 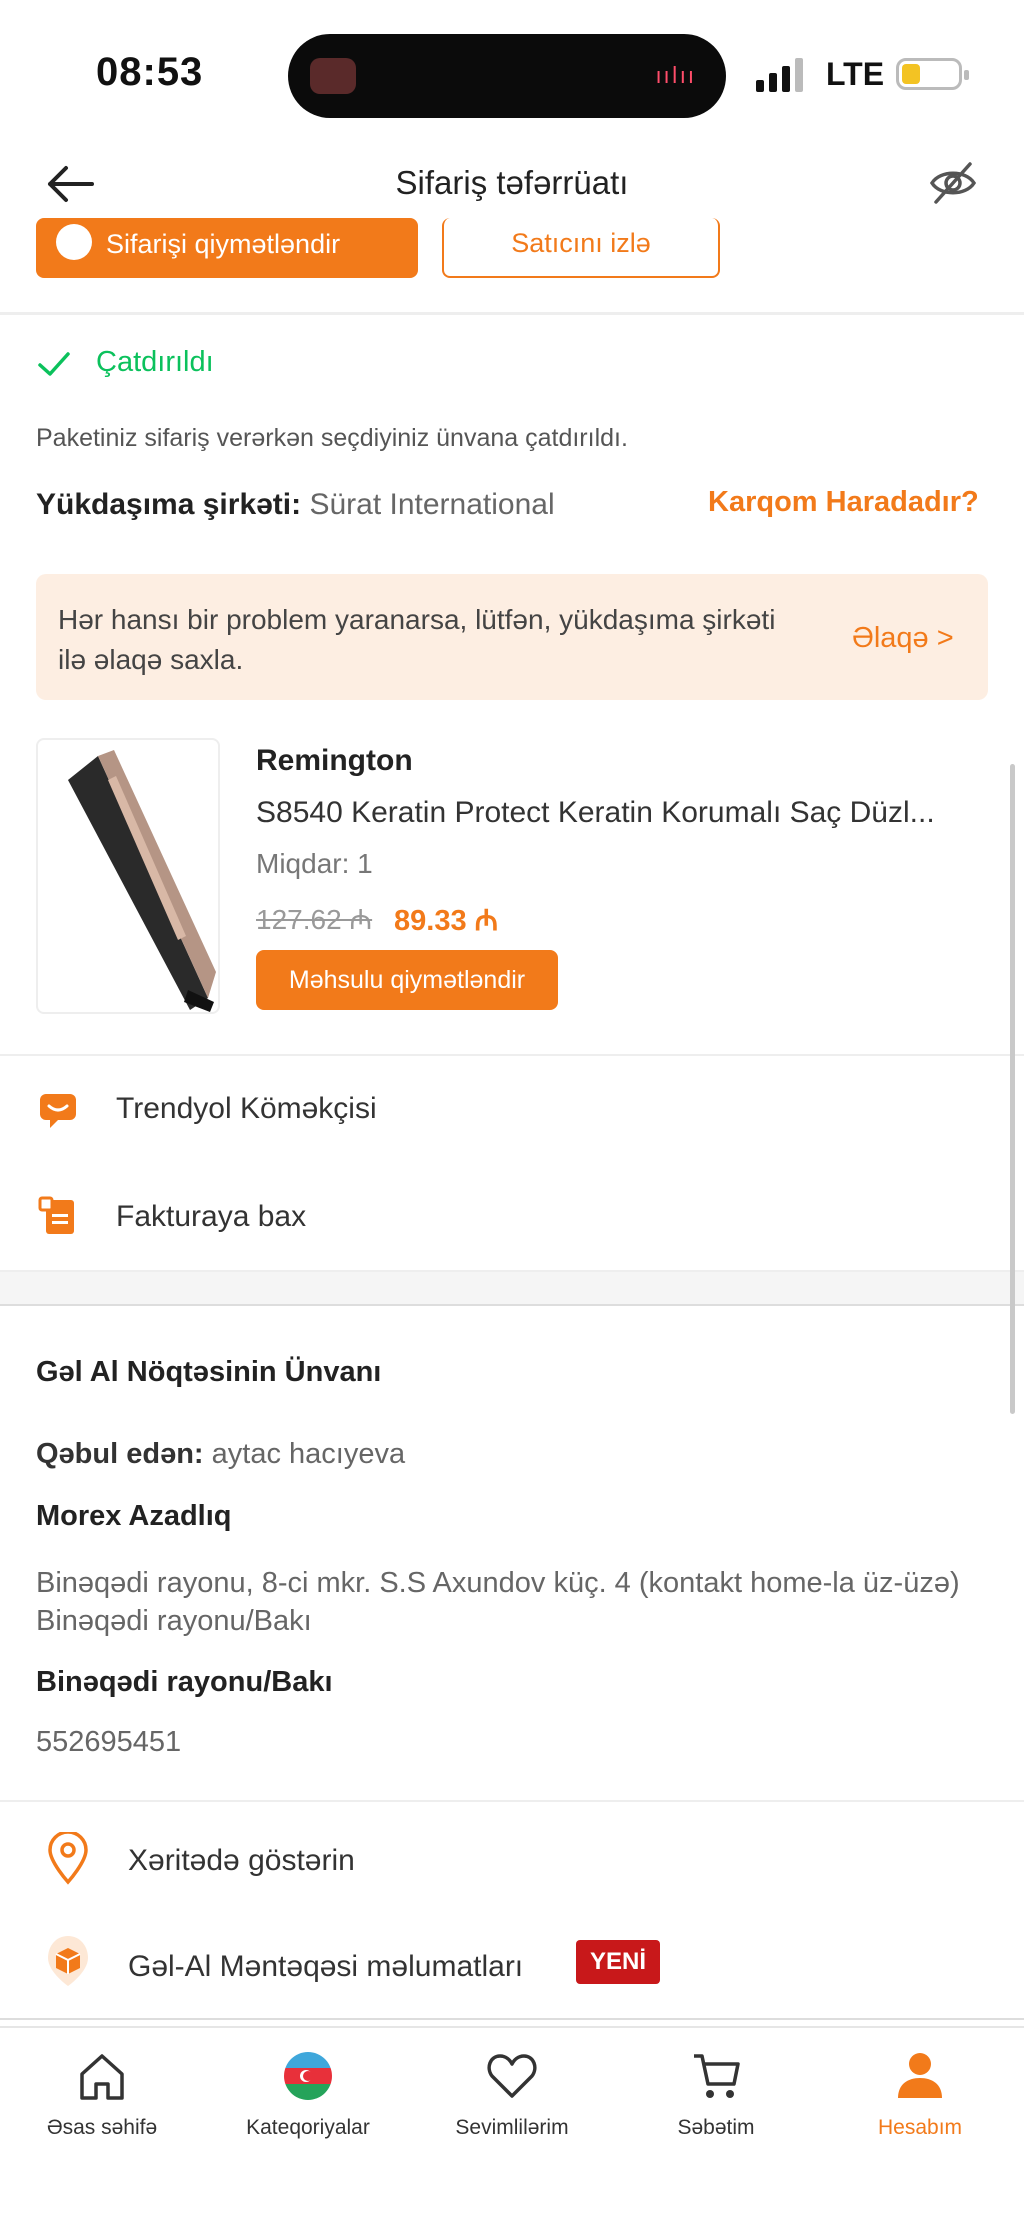 I want to click on section-gap, so click(x=512, y=1287).